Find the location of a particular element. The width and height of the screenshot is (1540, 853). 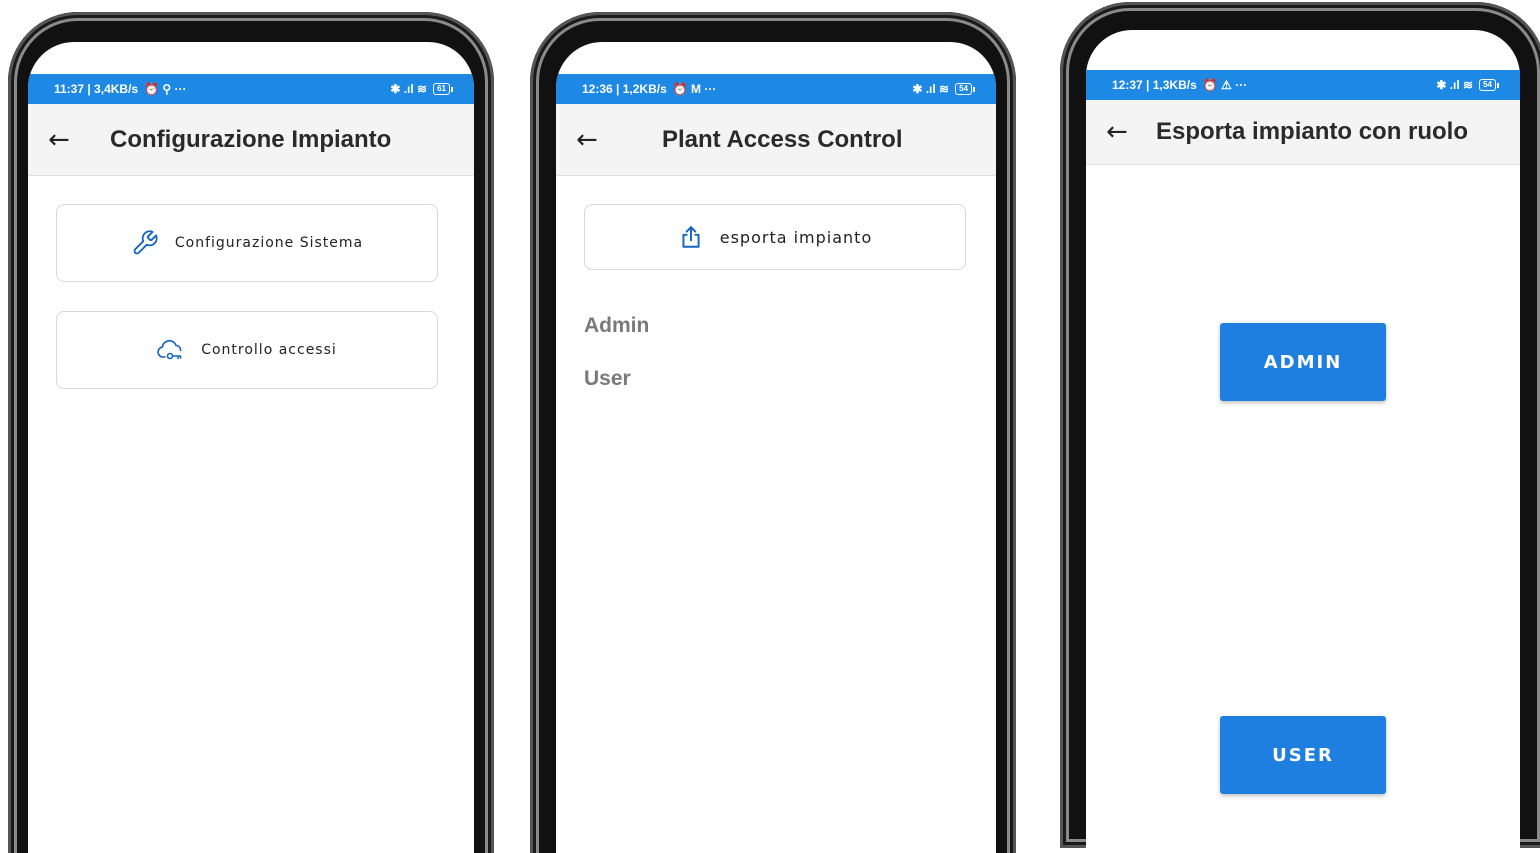

page-title: Esporta impianto con ruolo is located at coordinates (1312, 131).